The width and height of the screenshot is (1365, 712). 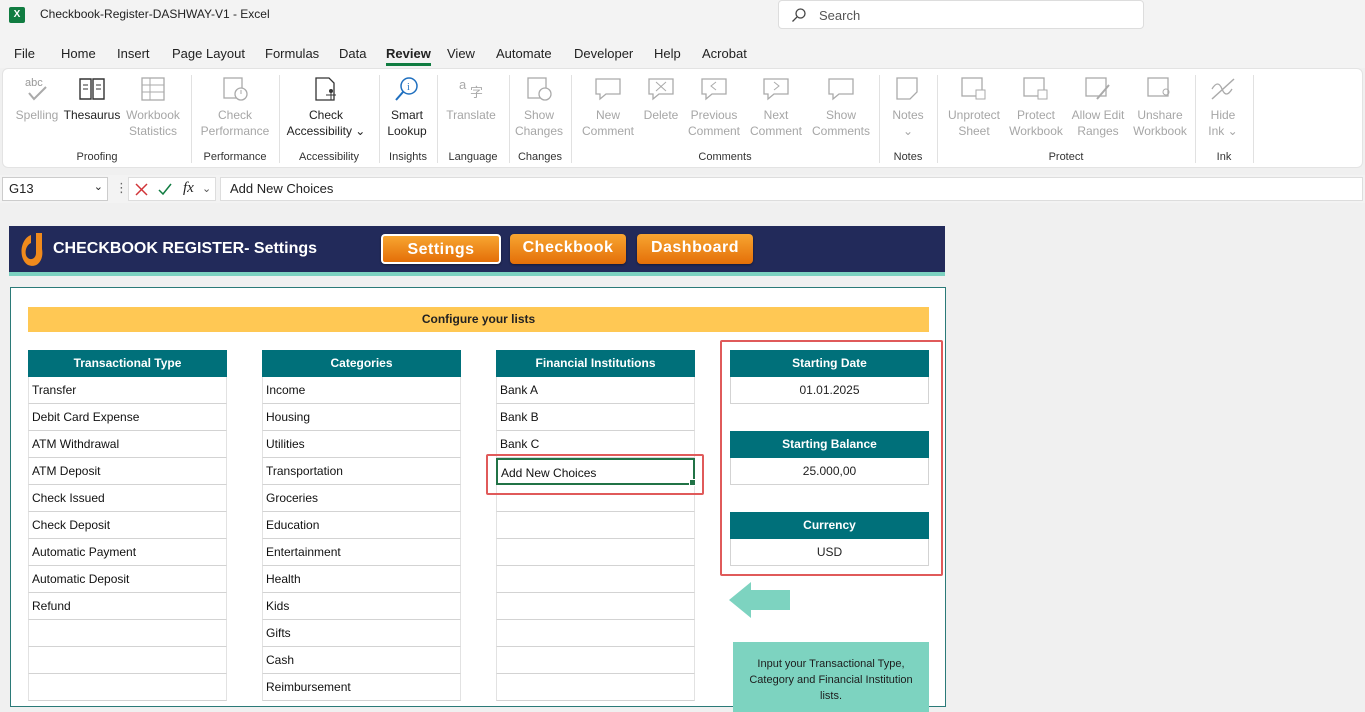 I want to click on list-item: Income, so click(x=361, y=390).